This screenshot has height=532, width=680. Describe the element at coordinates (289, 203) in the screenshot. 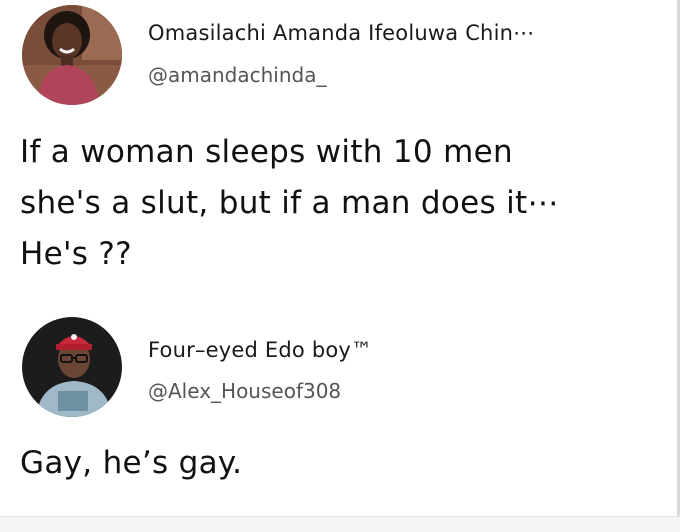

I see `tweet-text-line: she's a slut, but if a man does it⋯` at that location.